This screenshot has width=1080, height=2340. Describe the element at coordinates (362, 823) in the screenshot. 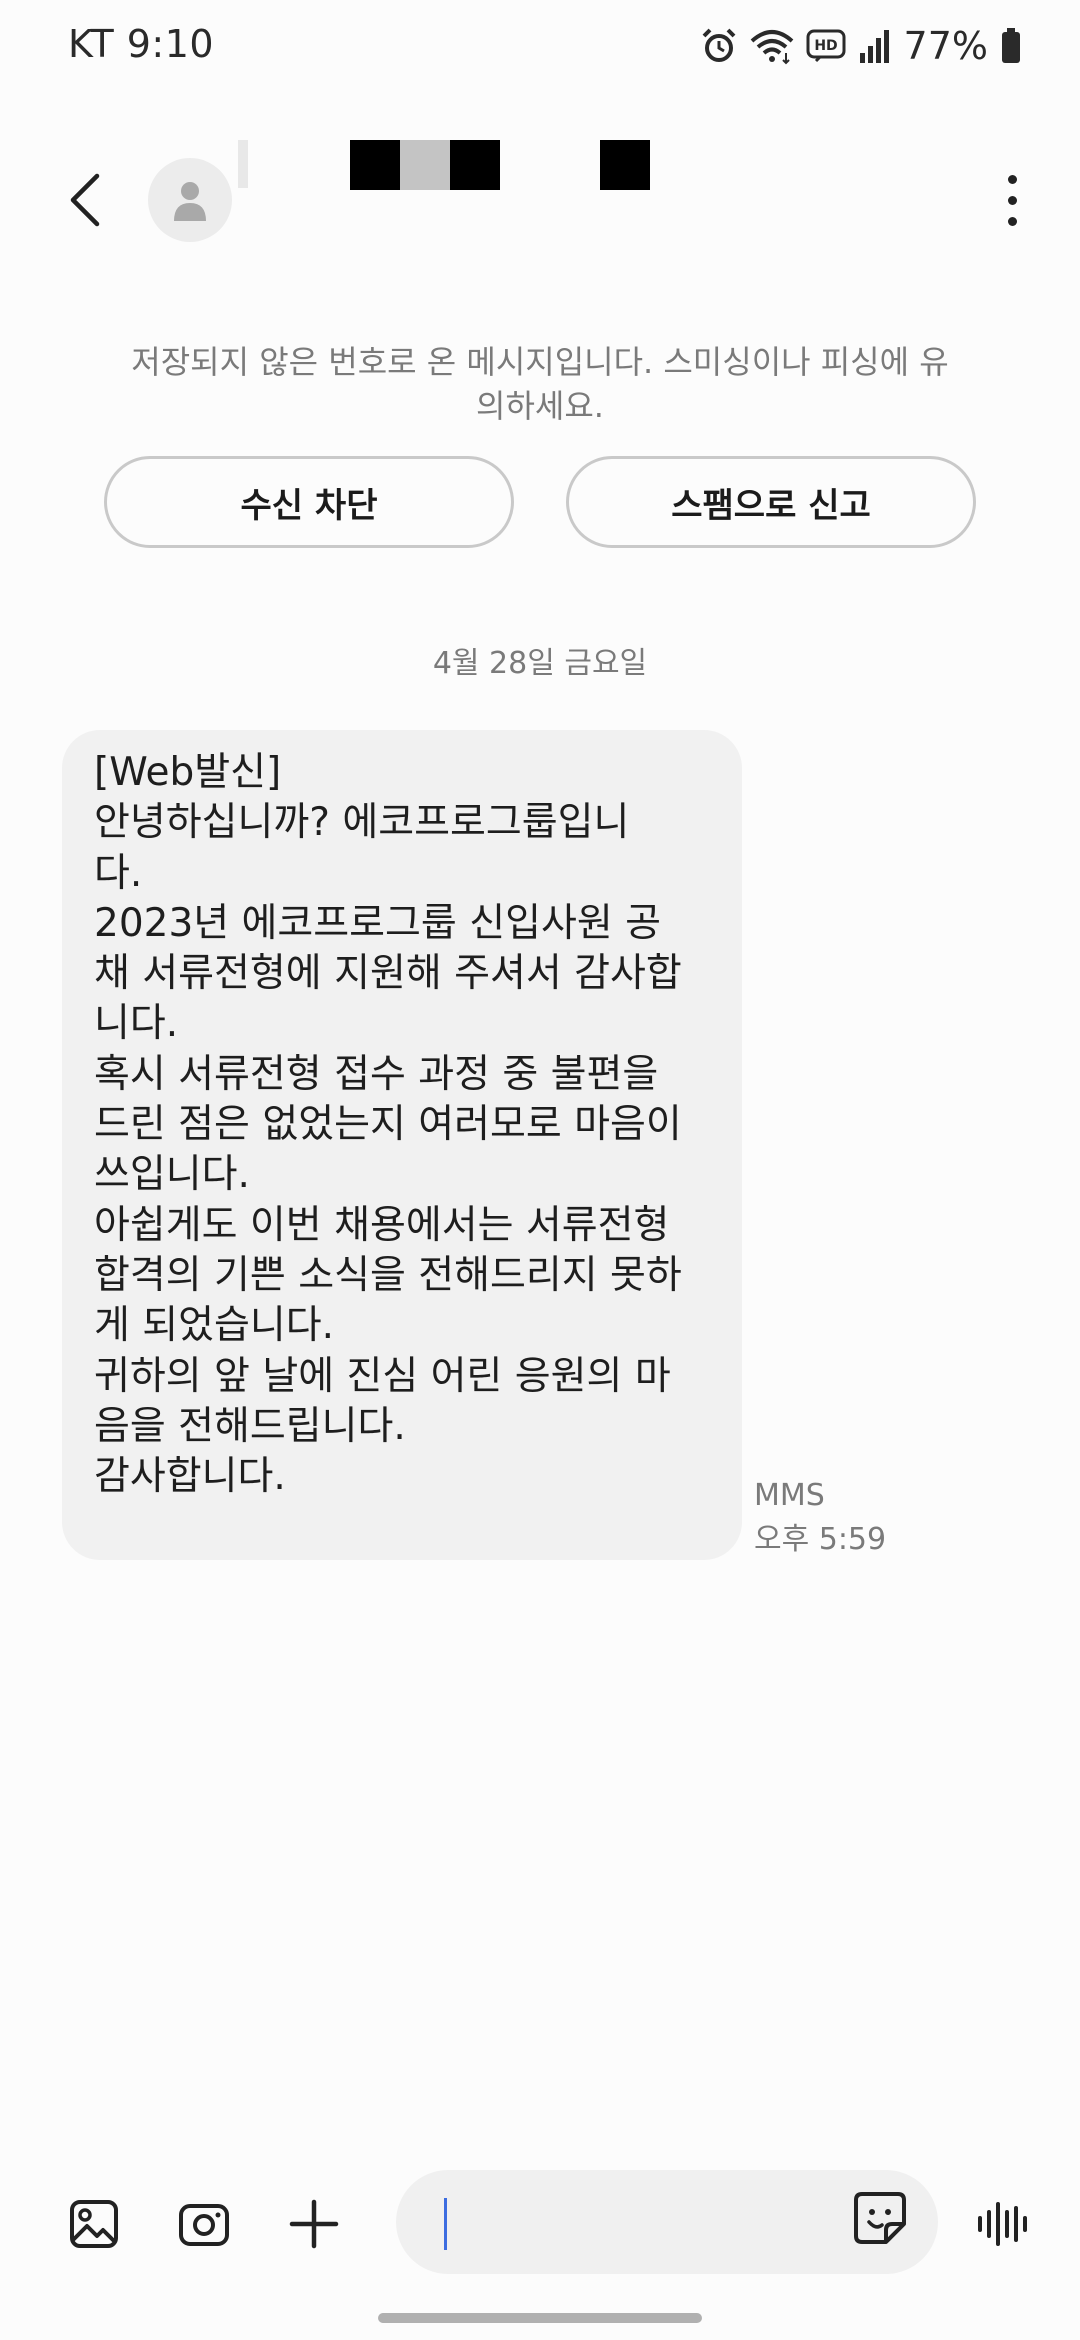

I see `message-line: 안녕하십니까? 에코프로그룹입니` at that location.